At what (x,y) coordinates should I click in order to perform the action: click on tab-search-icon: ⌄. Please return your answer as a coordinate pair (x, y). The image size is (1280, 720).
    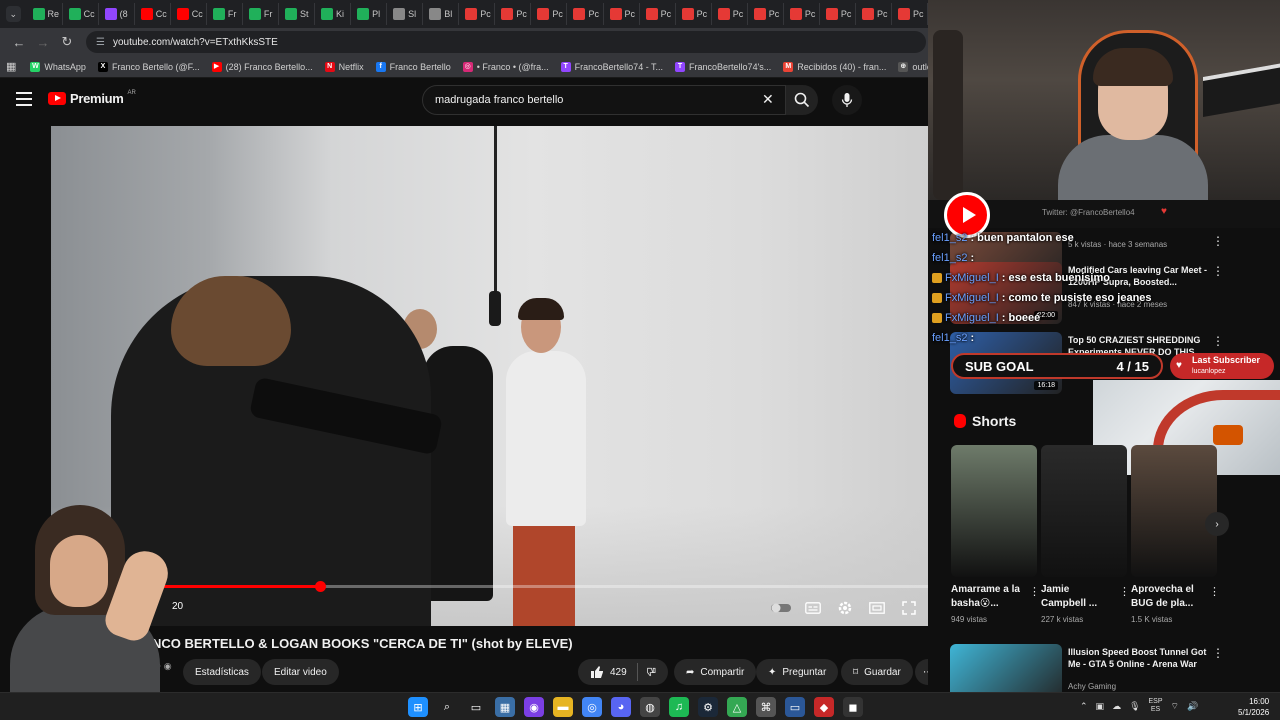
    Looking at the image, I should click on (13, 14).